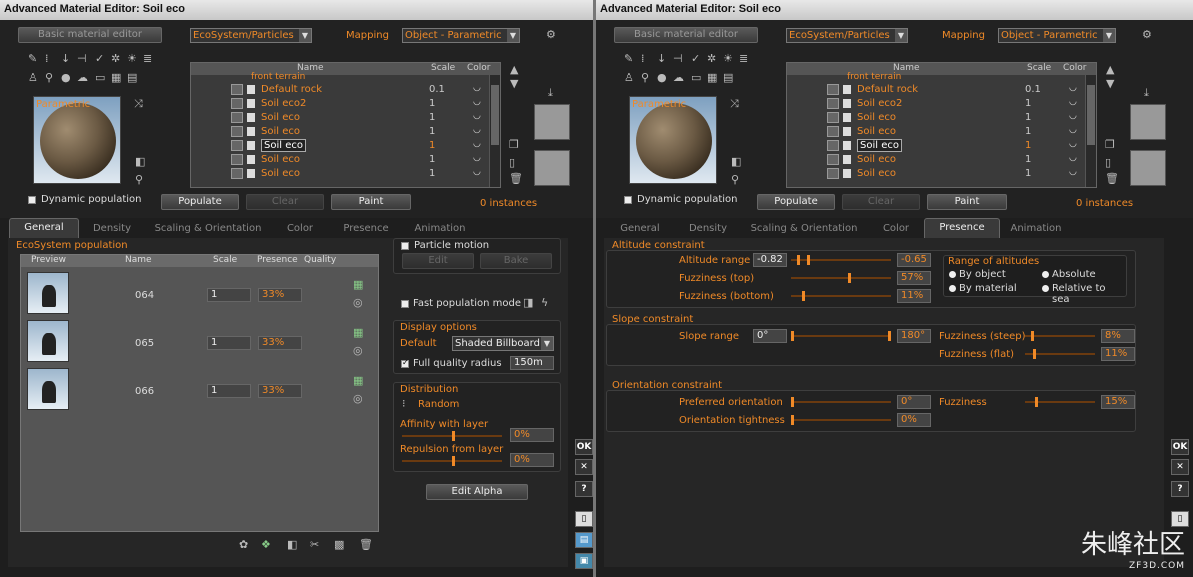 The width and height of the screenshot is (1193, 577). What do you see at coordinates (643, 58) in the screenshot?
I see `dropper-icon: ⁞` at bounding box center [643, 58].